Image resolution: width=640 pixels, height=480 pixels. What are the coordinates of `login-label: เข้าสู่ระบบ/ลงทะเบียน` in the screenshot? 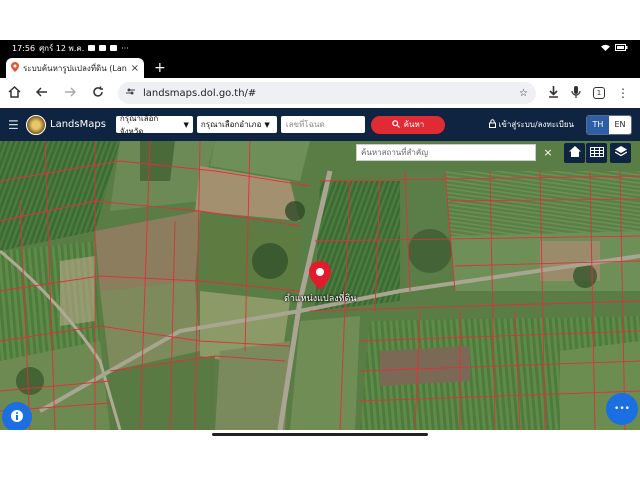 It's located at (536, 124).